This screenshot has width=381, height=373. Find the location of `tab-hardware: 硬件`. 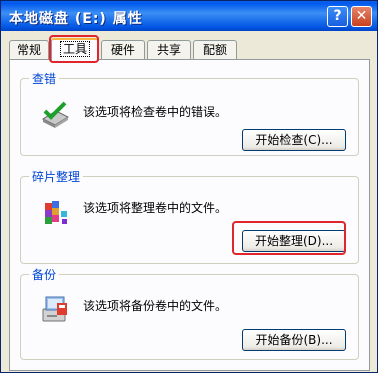

tab-hardware: 硬件 is located at coordinates (123, 50).